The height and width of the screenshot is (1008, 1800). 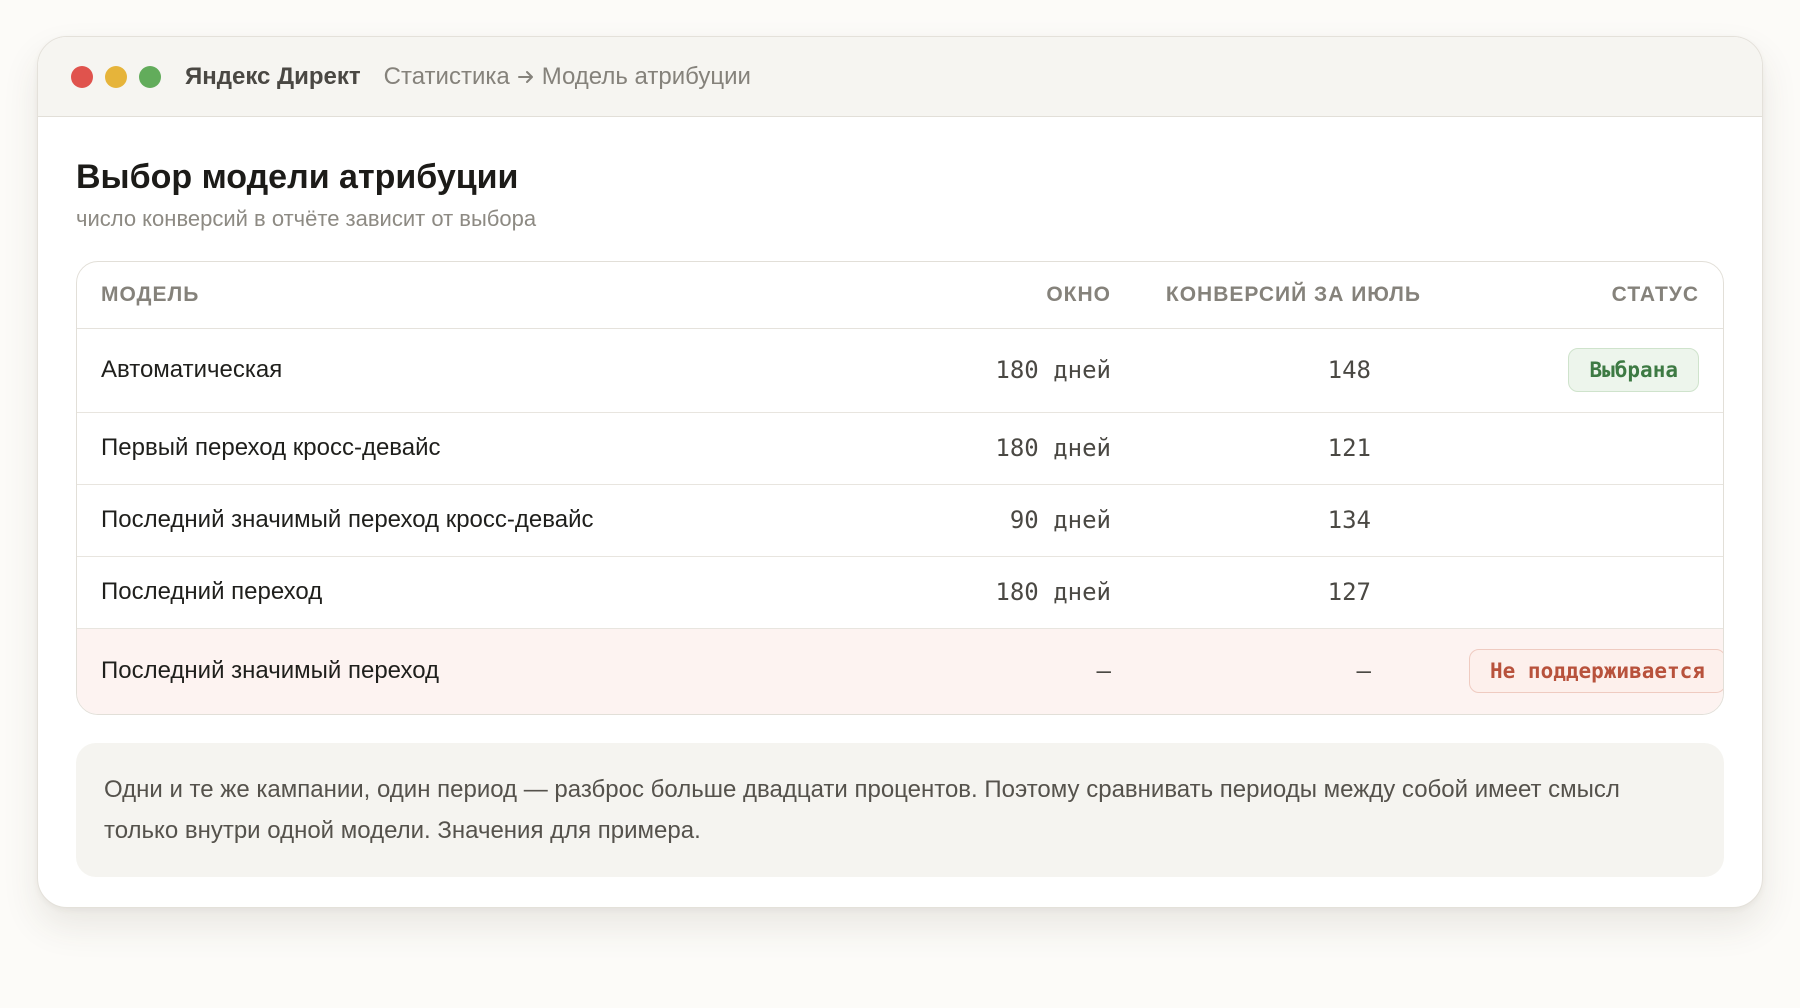 I want to click on table-row-first-click-cross-device: Первый переход кросс-девайс 180 дней 121, so click(x=900, y=448).